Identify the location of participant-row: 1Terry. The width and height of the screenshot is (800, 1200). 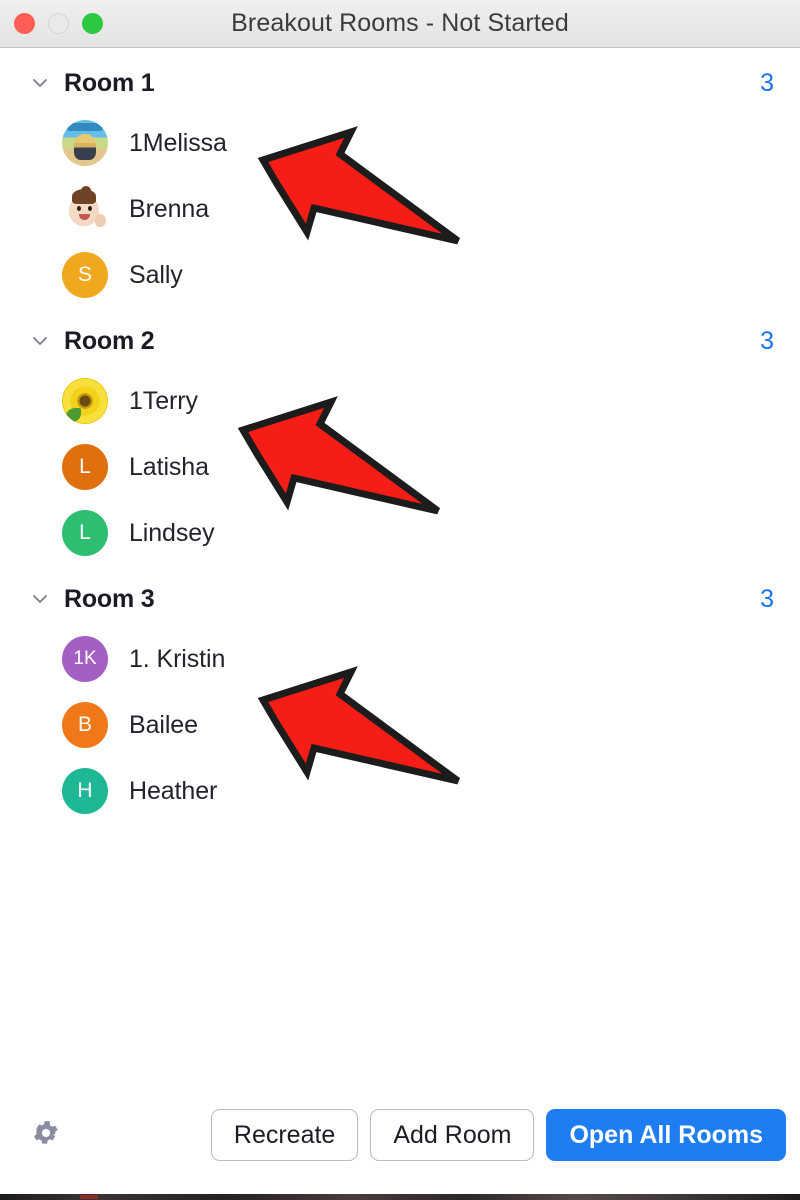
(431, 401).